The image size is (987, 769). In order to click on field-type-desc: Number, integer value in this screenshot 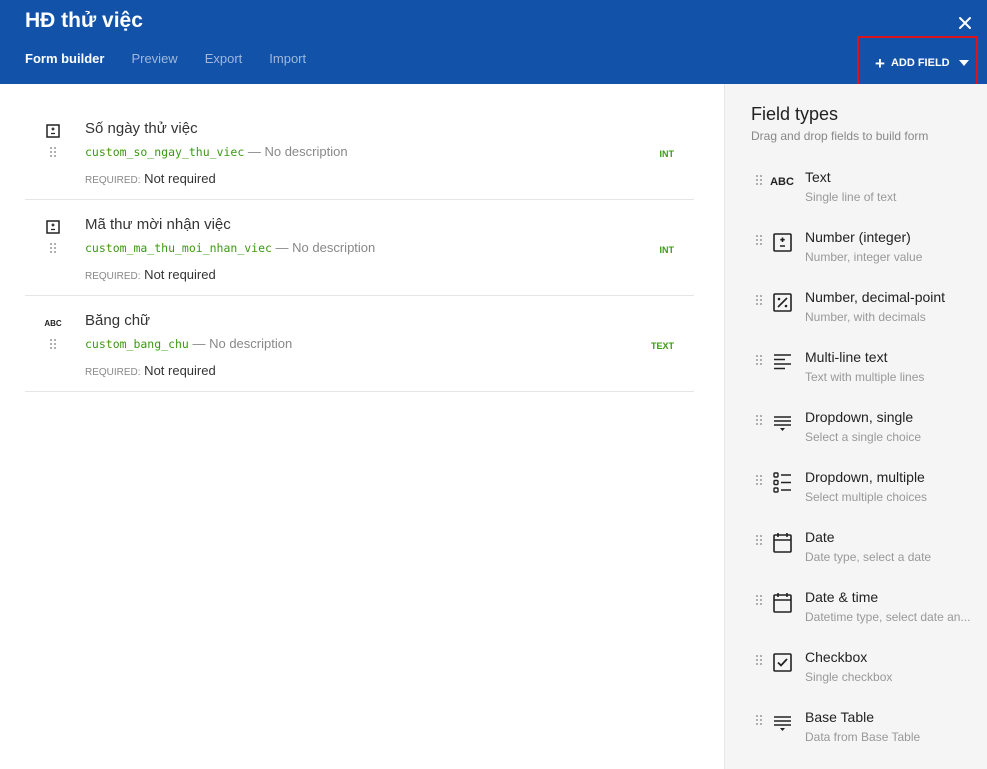, I will do `click(864, 257)`.